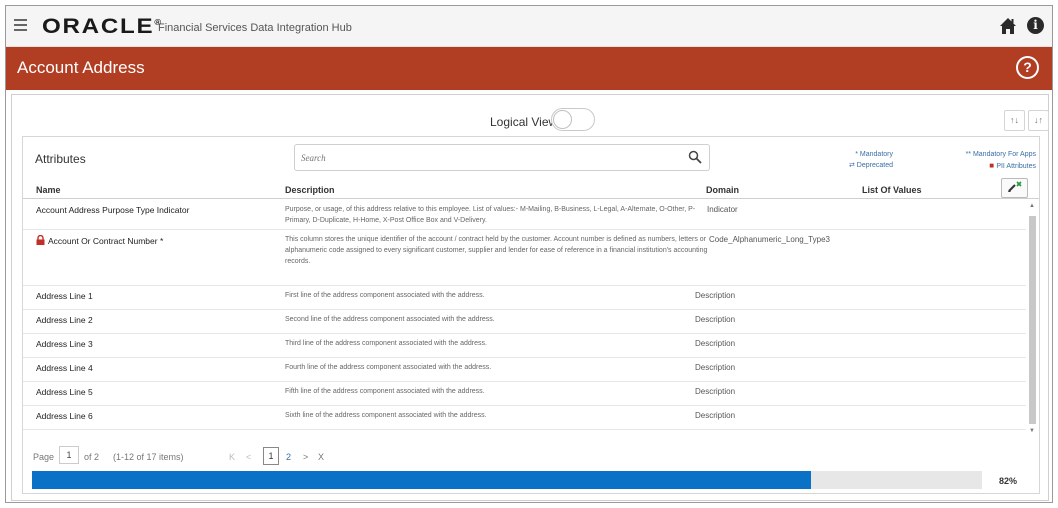 Image resolution: width=1058 pixels, height=508 pixels. Describe the element at coordinates (871, 160) in the screenshot. I see `legend-mandatory-deprecated: * Mandatory ⇄ Deprecated` at that location.